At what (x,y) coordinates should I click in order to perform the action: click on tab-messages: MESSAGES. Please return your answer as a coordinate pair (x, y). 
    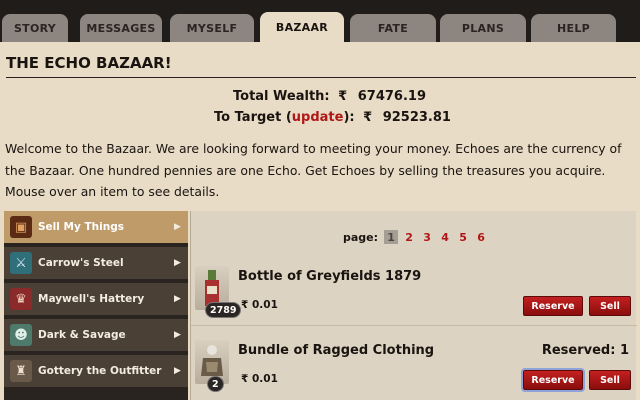
    Looking at the image, I should click on (121, 28).